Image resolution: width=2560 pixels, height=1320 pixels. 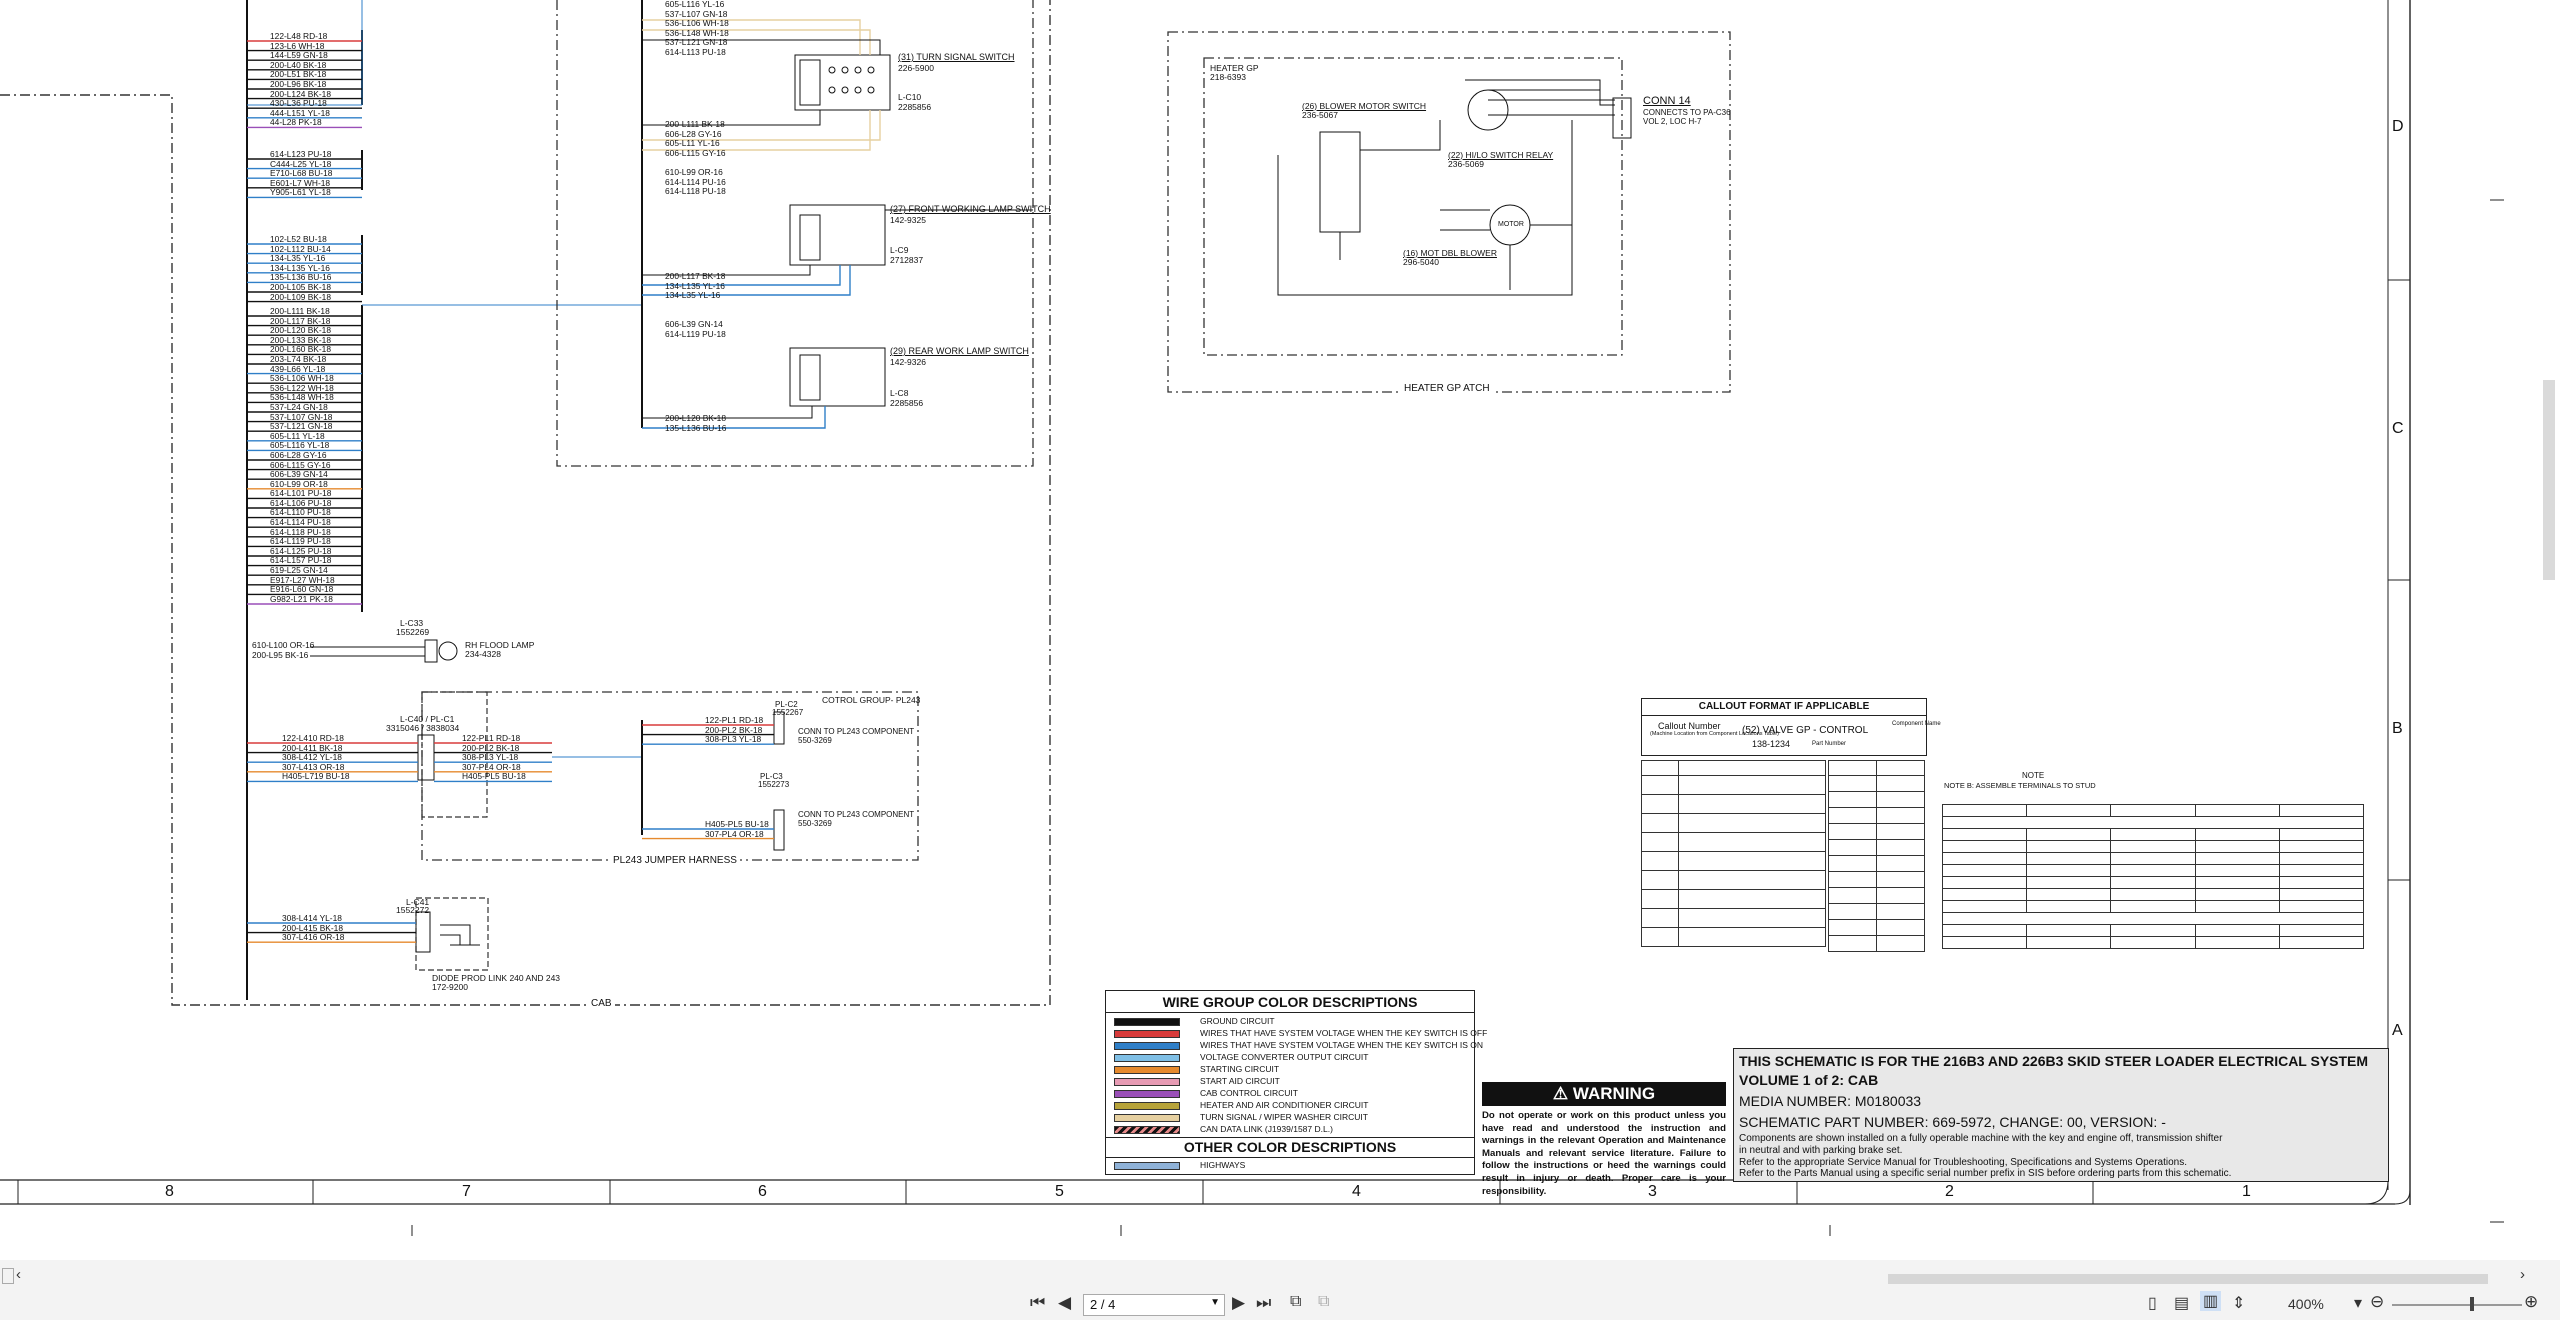 What do you see at coordinates (815, 823) in the screenshot?
I see `conn-b-part: 550-3269` at bounding box center [815, 823].